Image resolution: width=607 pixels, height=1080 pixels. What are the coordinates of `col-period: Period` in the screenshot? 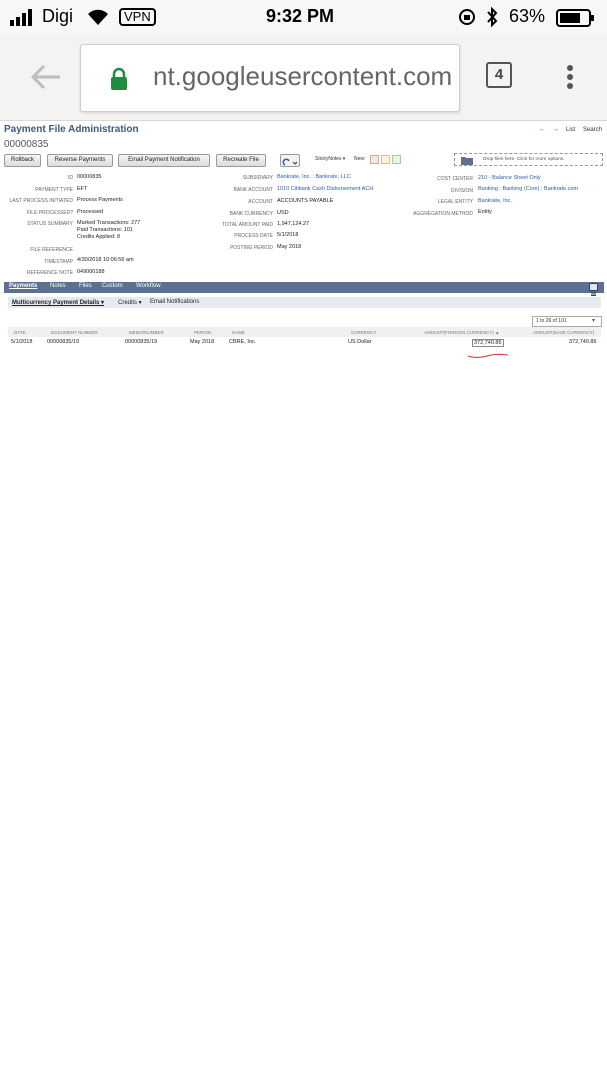 It's located at (202, 332).